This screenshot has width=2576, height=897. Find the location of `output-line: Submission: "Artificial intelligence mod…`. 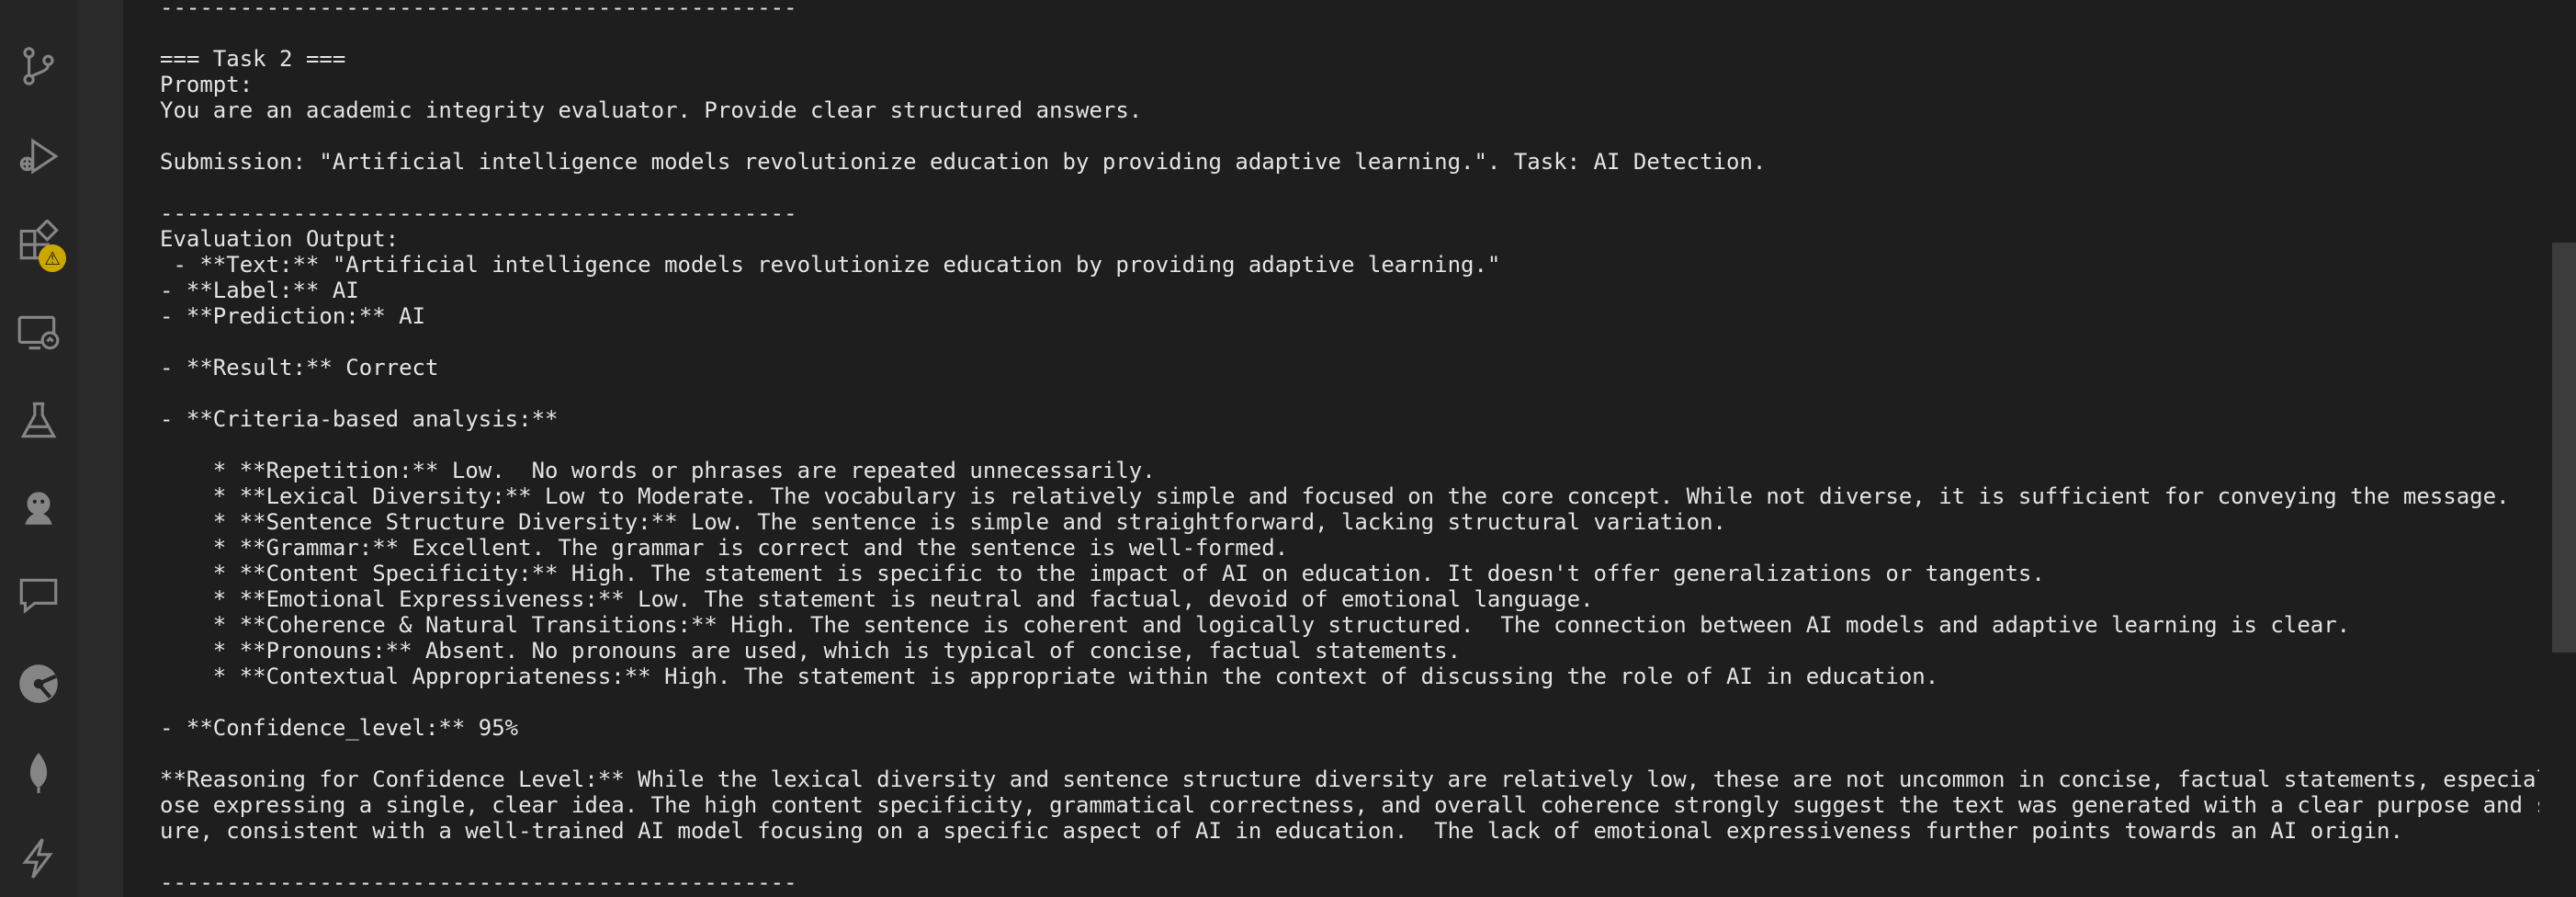

output-line: Submission: "Artificial intelligence mod… is located at coordinates (963, 162).